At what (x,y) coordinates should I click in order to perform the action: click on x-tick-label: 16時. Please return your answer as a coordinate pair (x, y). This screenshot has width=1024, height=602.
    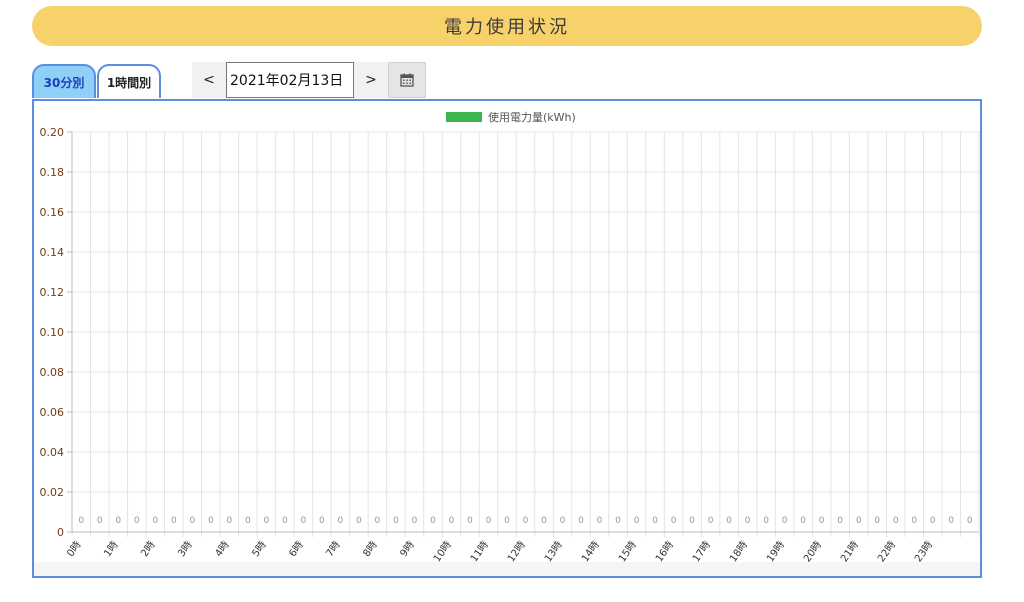
    Looking at the image, I should click on (664, 550).